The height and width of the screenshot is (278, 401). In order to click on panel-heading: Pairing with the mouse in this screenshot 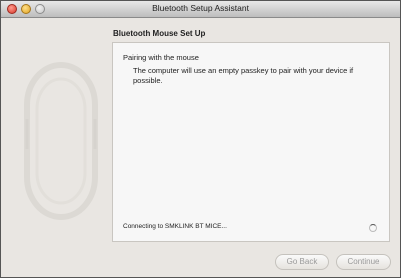, I will do `click(161, 57)`.